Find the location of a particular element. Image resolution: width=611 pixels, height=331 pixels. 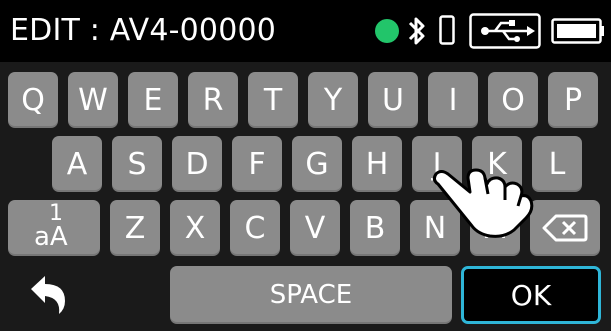

shift-label: 1 aA is located at coordinates (51, 226).